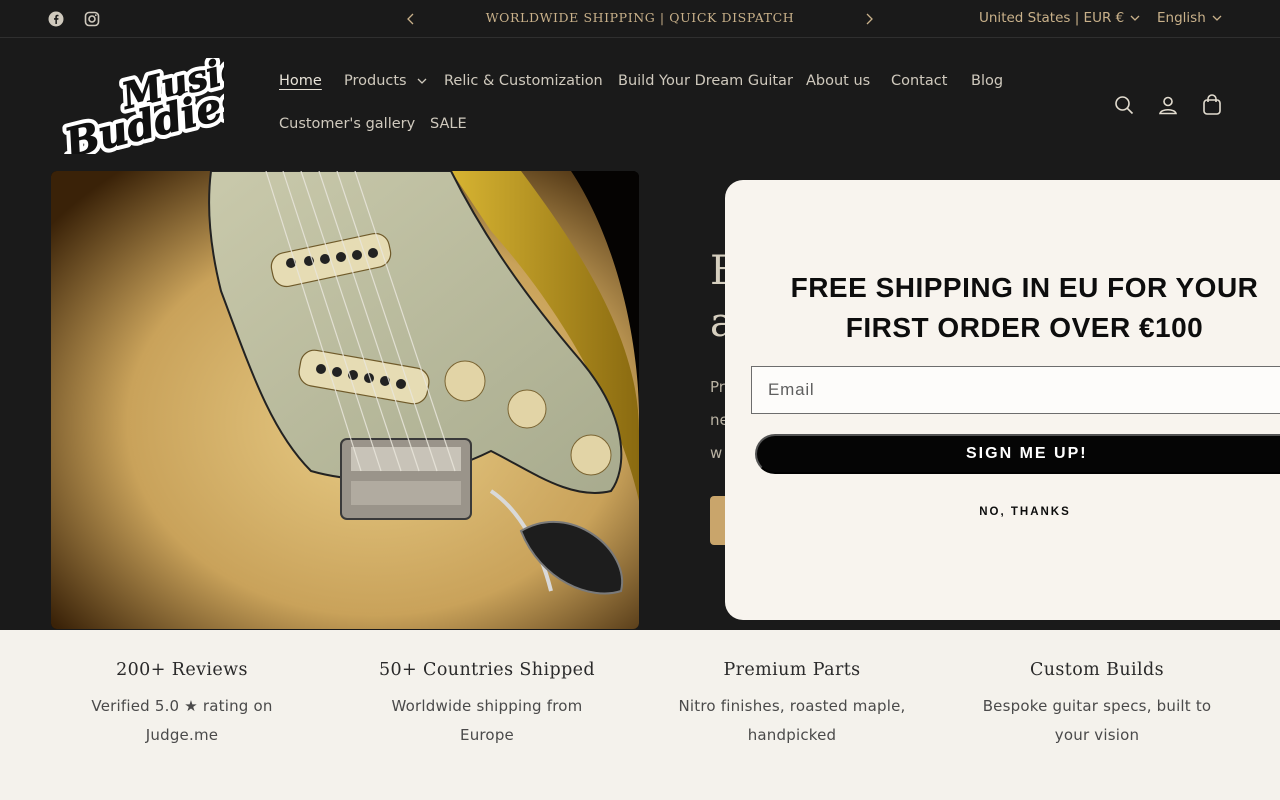 The width and height of the screenshot is (1280, 800). I want to click on nav-blog: Blog, so click(987, 81).